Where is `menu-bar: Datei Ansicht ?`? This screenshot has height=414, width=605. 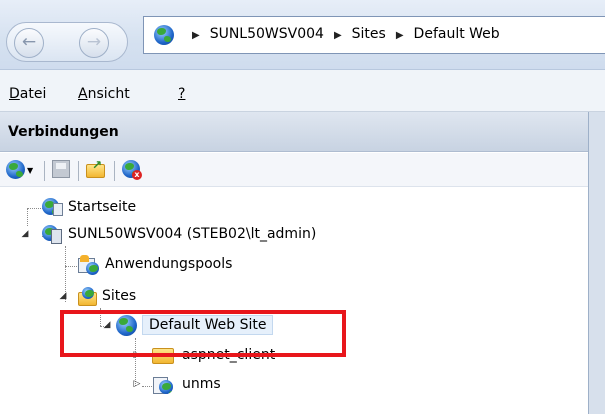
menu-bar: Datei Ansicht ? is located at coordinates (302, 91).